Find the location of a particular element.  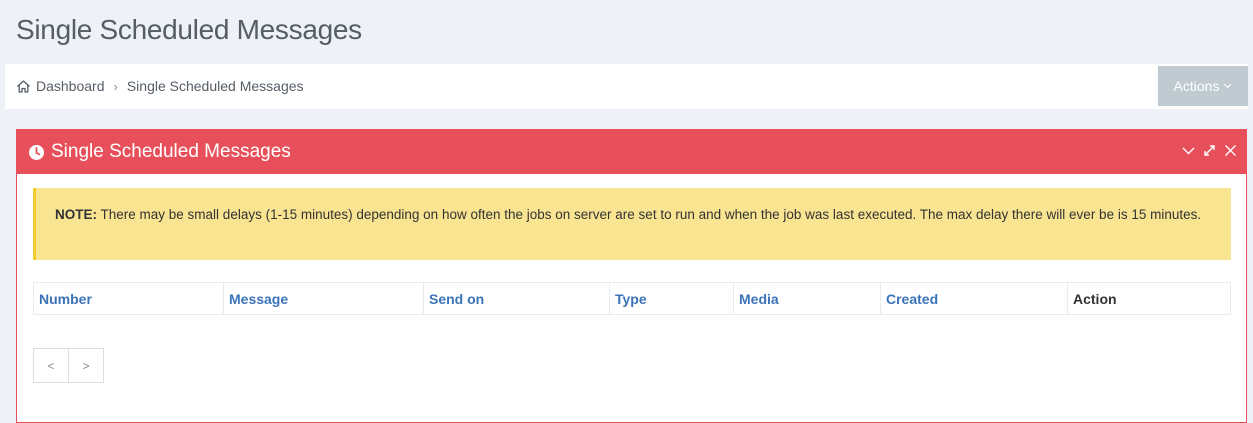

actions-label: Actions is located at coordinates (1196, 86).